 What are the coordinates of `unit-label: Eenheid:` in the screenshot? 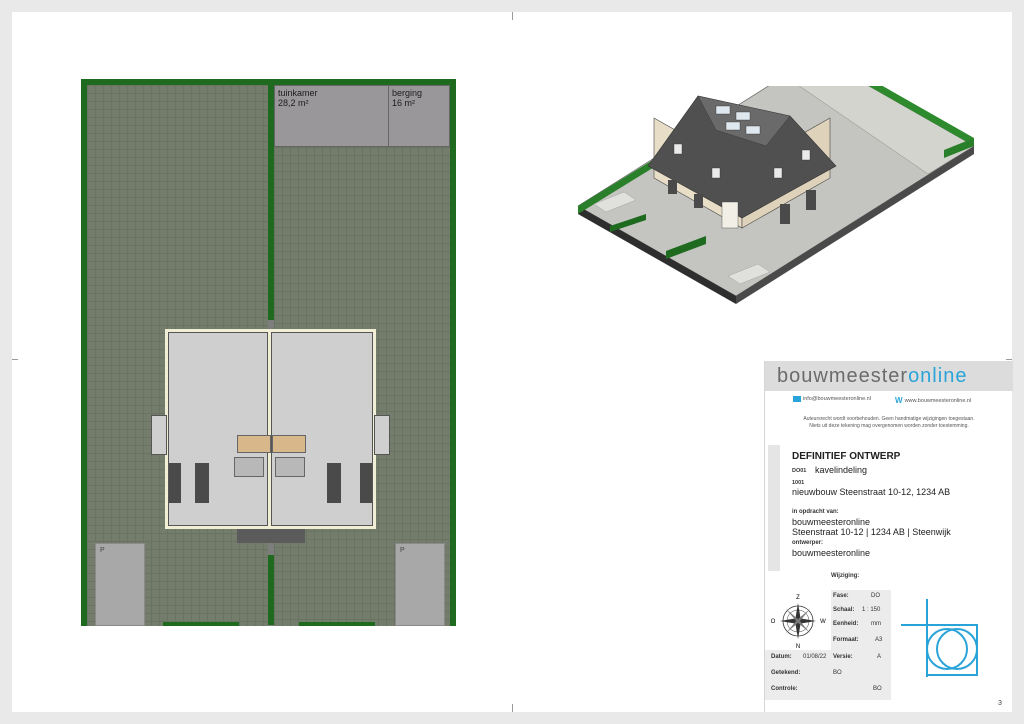 It's located at (846, 624).